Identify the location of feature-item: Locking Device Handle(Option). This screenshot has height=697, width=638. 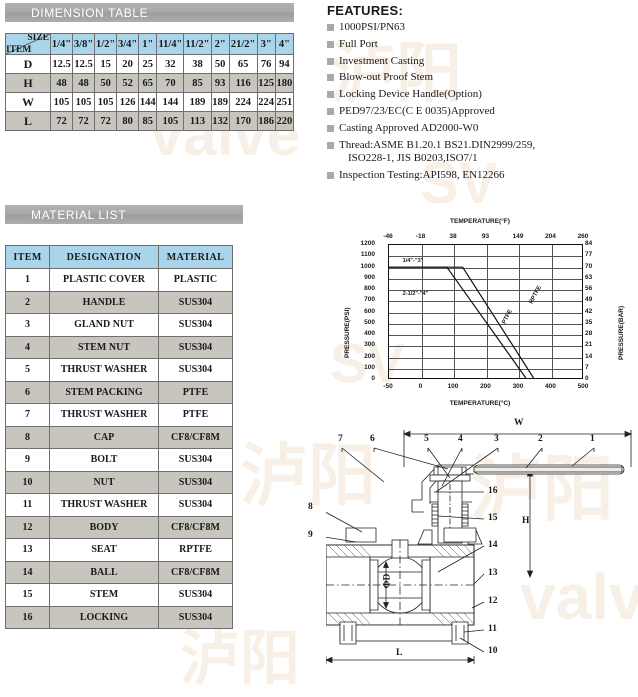
(480, 94).